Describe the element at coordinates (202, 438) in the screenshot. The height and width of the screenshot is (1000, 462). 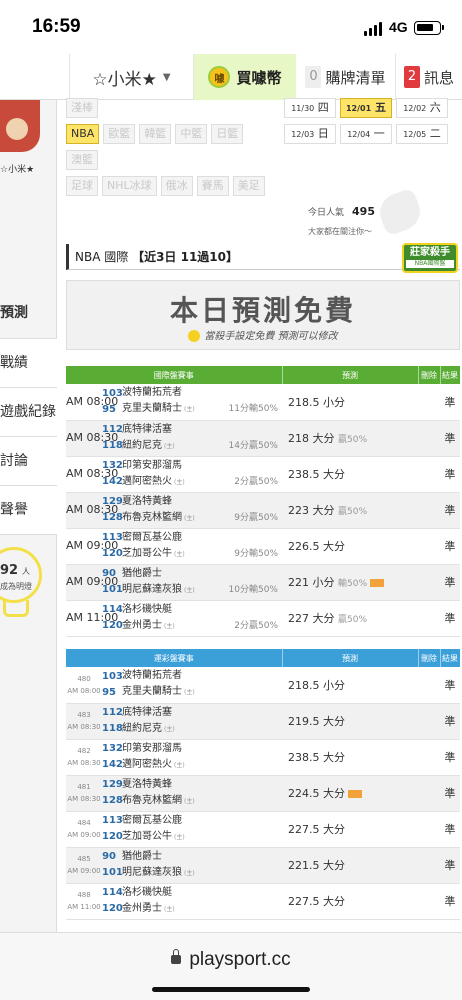
I see `team-names: 底特律活塞 紐約尼克 (主) 14分贏50%` at that location.